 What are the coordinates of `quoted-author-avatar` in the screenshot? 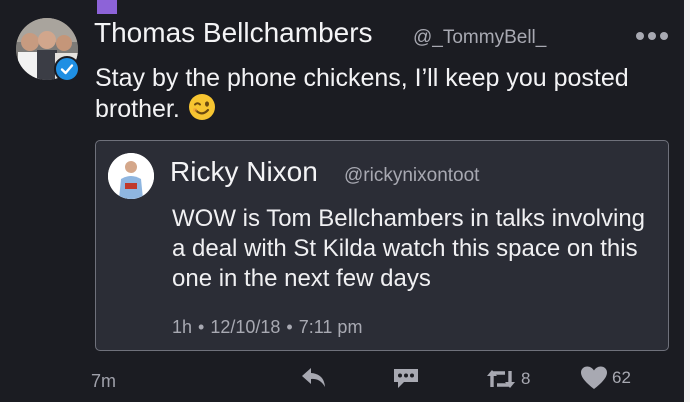 It's located at (131, 176).